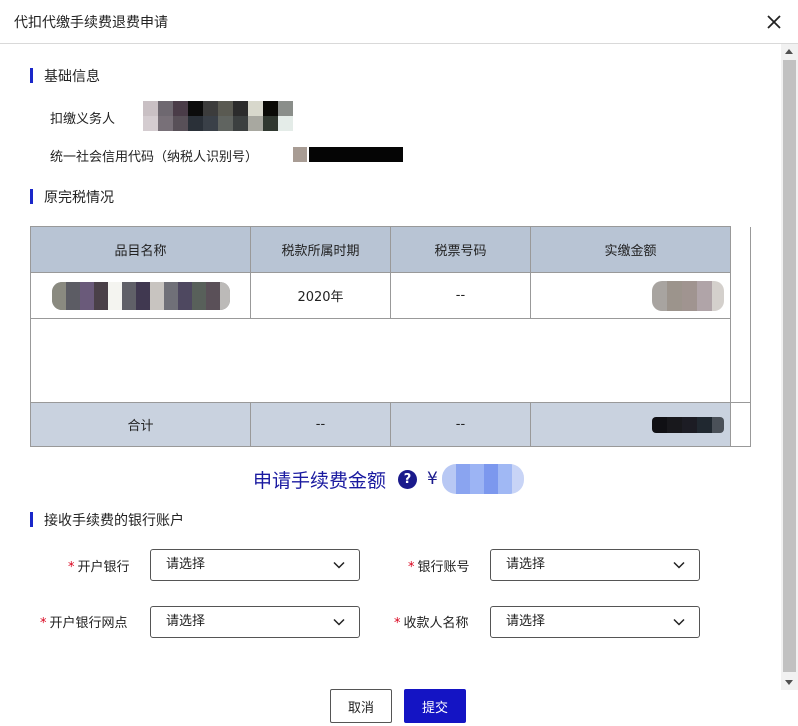  I want to click on dialog-title: 代扣代缴手续费退费申请, so click(91, 23).